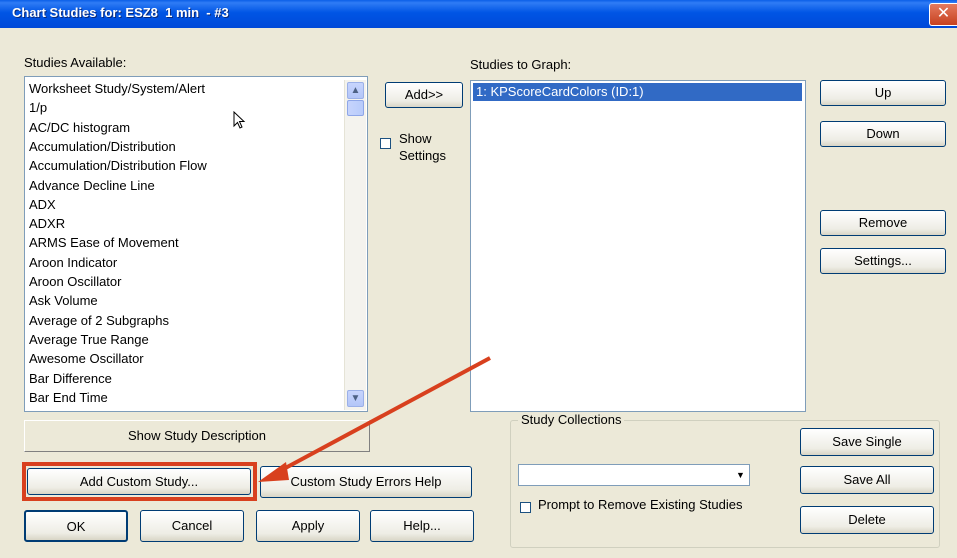  I want to click on list-item: Awesome Oscillator, so click(86, 358).